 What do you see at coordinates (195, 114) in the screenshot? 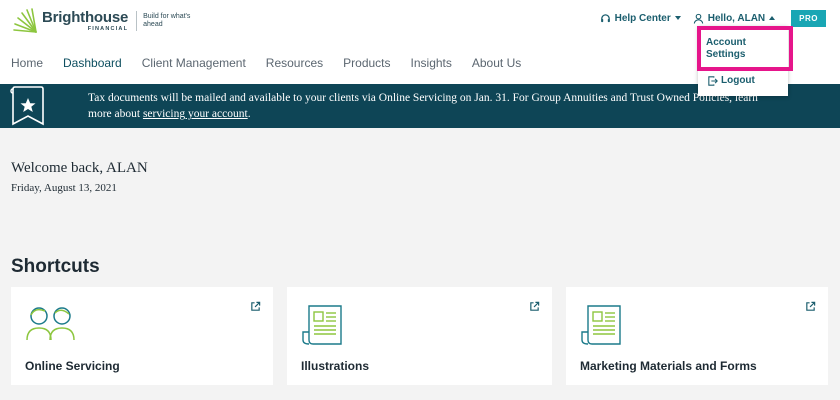
I see `servicing-account-link: servicing your account` at bounding box center [195, 114].